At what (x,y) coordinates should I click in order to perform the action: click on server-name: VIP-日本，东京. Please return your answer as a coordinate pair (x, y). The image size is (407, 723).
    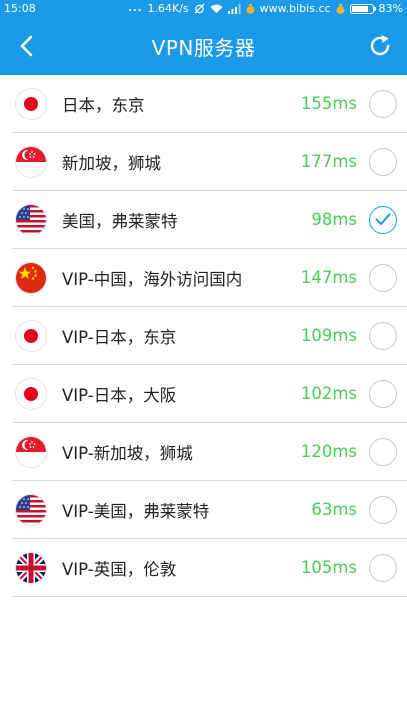
    Looking at the image, I should click on (119, 337).